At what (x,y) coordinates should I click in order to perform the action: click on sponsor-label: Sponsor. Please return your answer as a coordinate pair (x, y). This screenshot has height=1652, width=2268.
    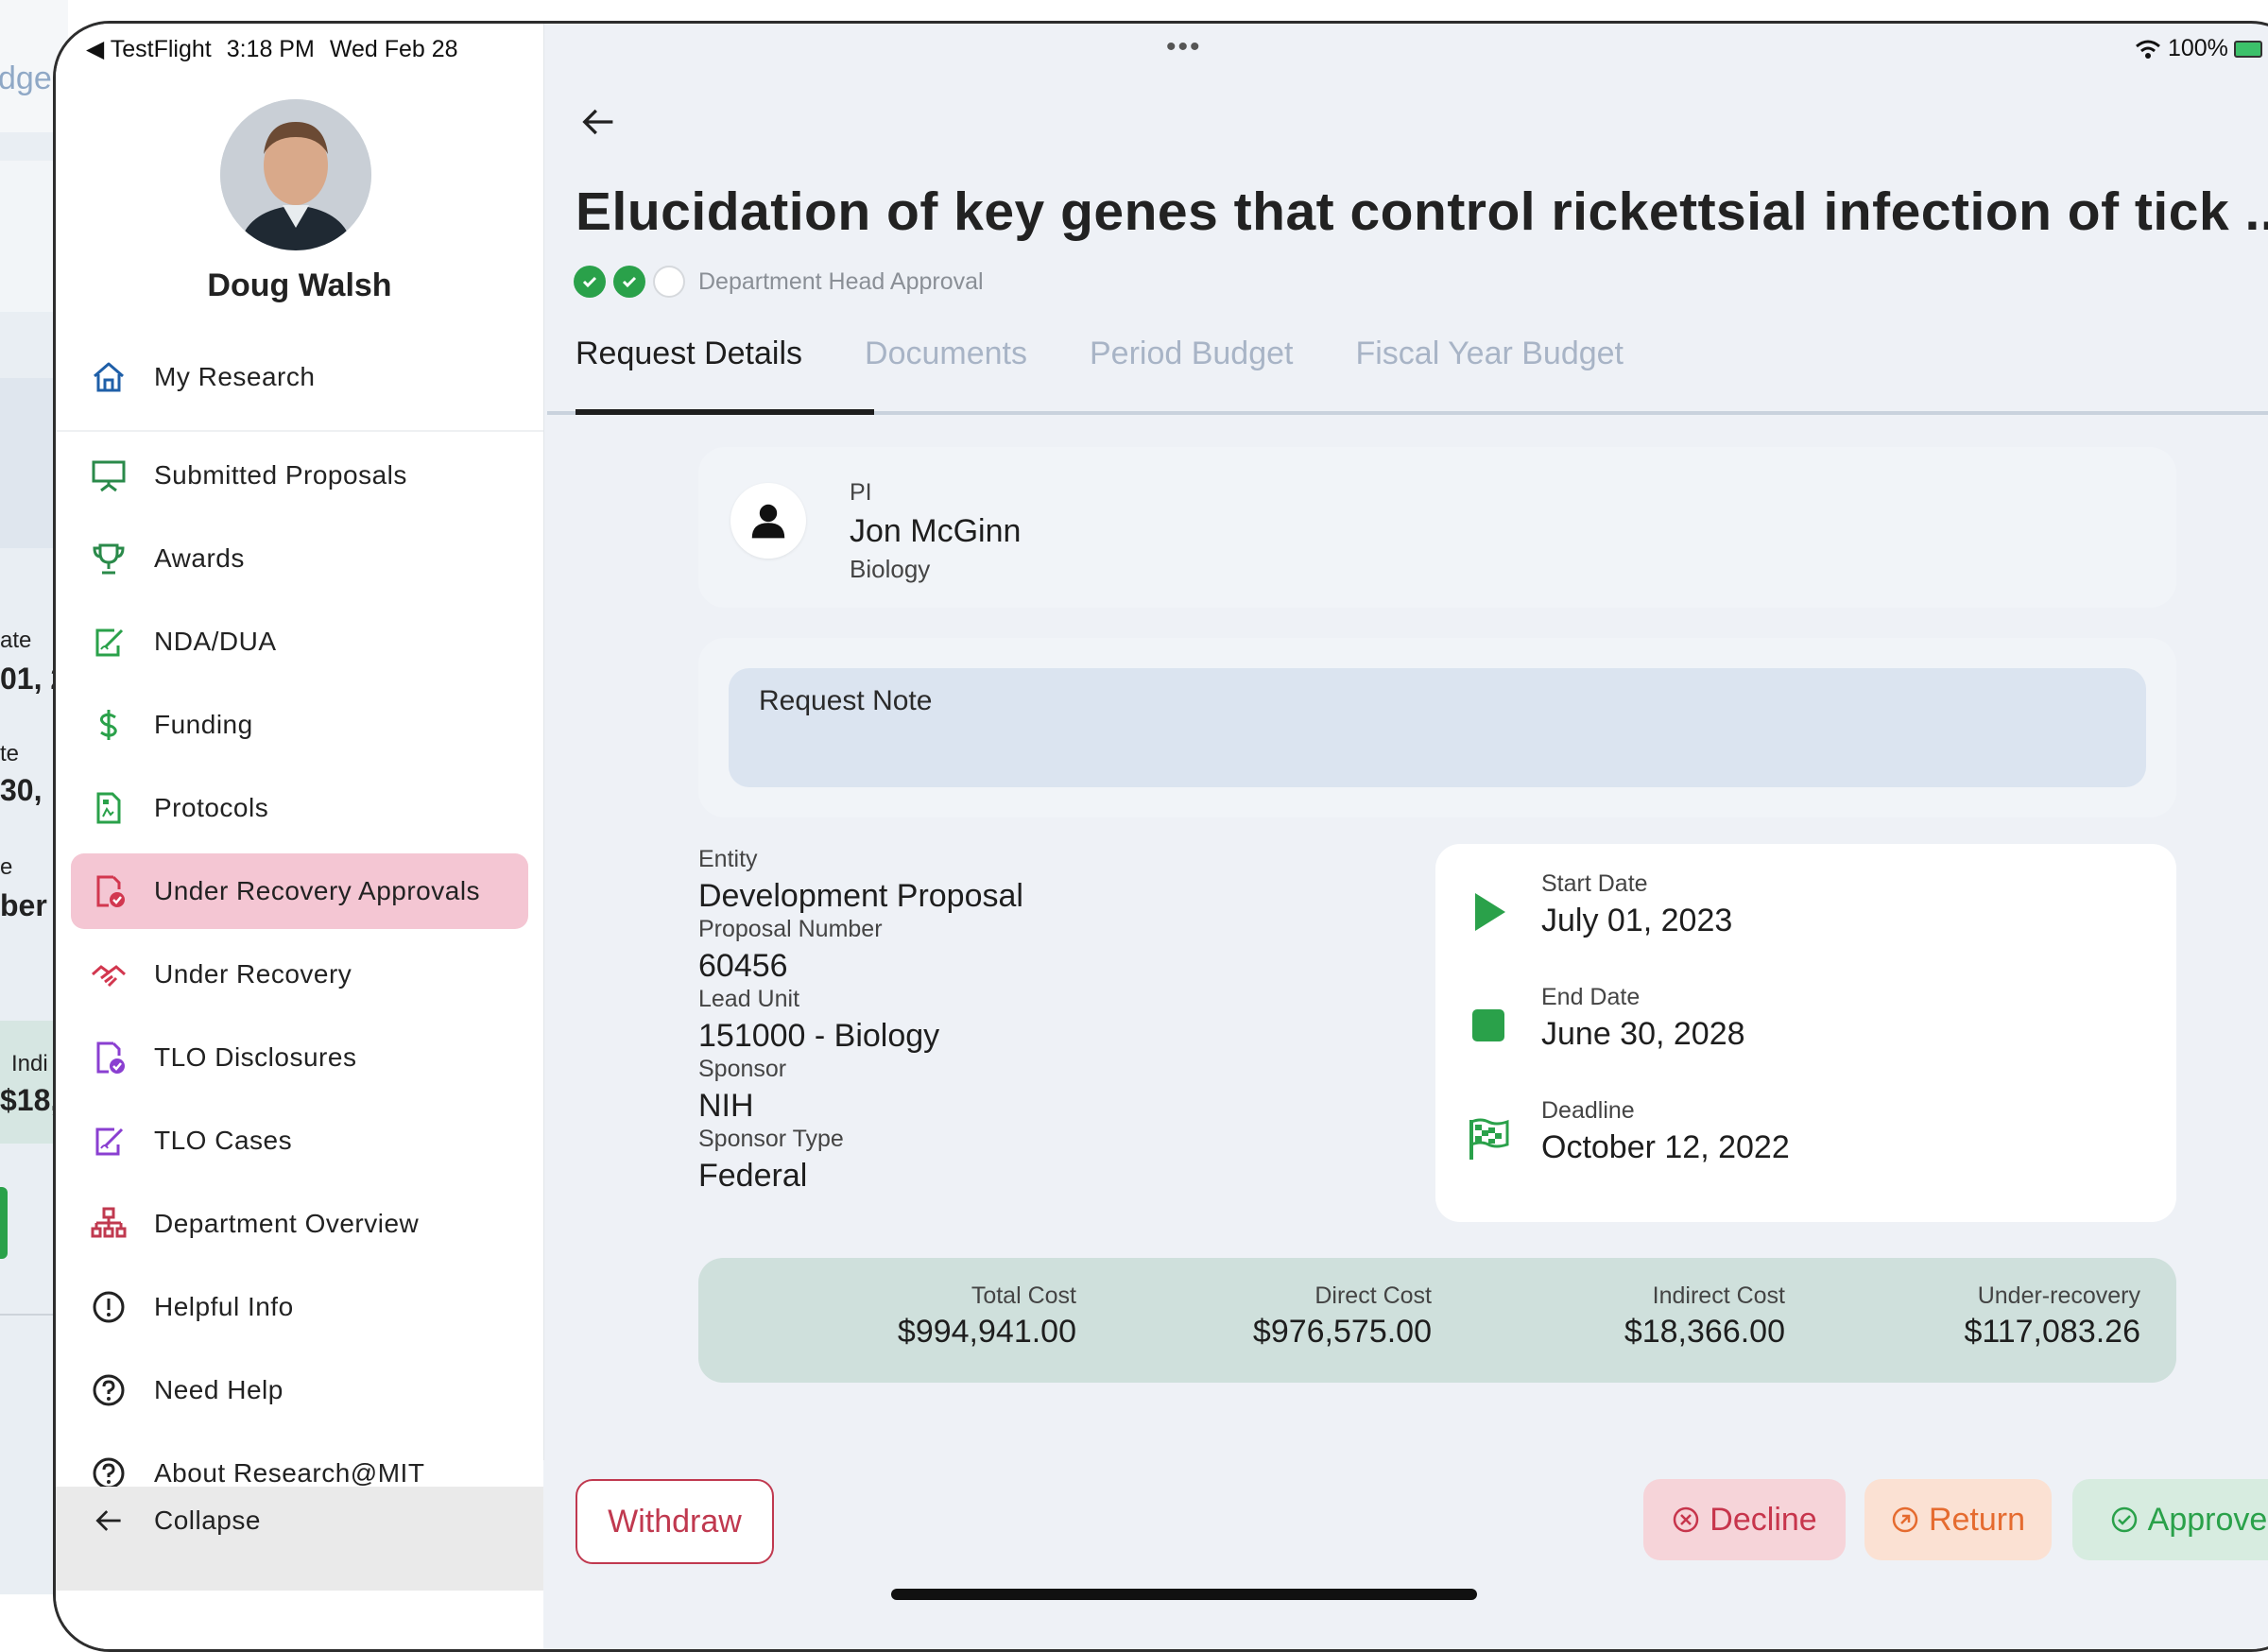
    Looking at the image, I should click on (742, 1069).